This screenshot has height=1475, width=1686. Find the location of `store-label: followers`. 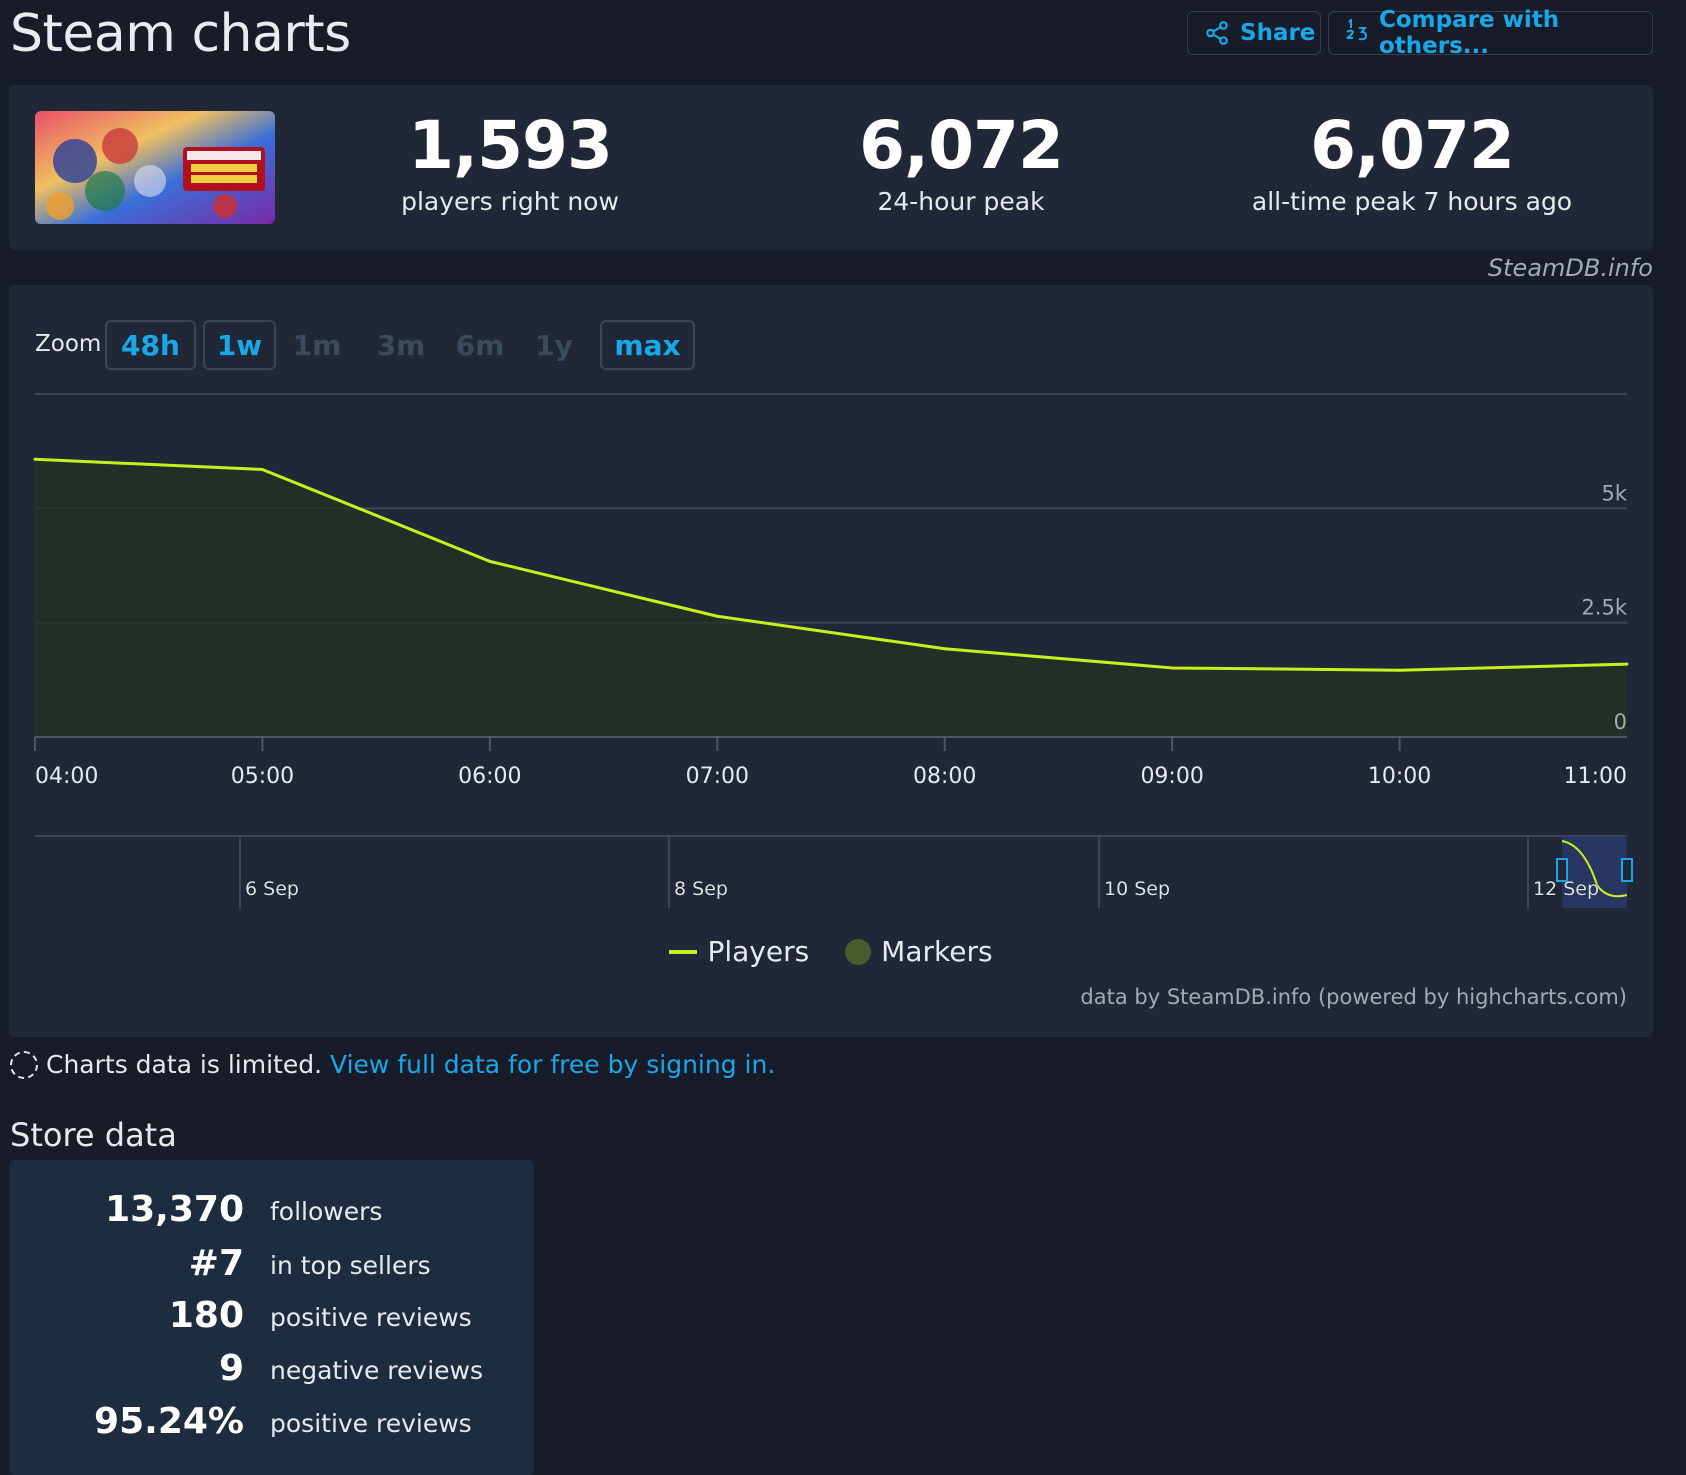

store-label: followers is located at coordinates (326, 1211).